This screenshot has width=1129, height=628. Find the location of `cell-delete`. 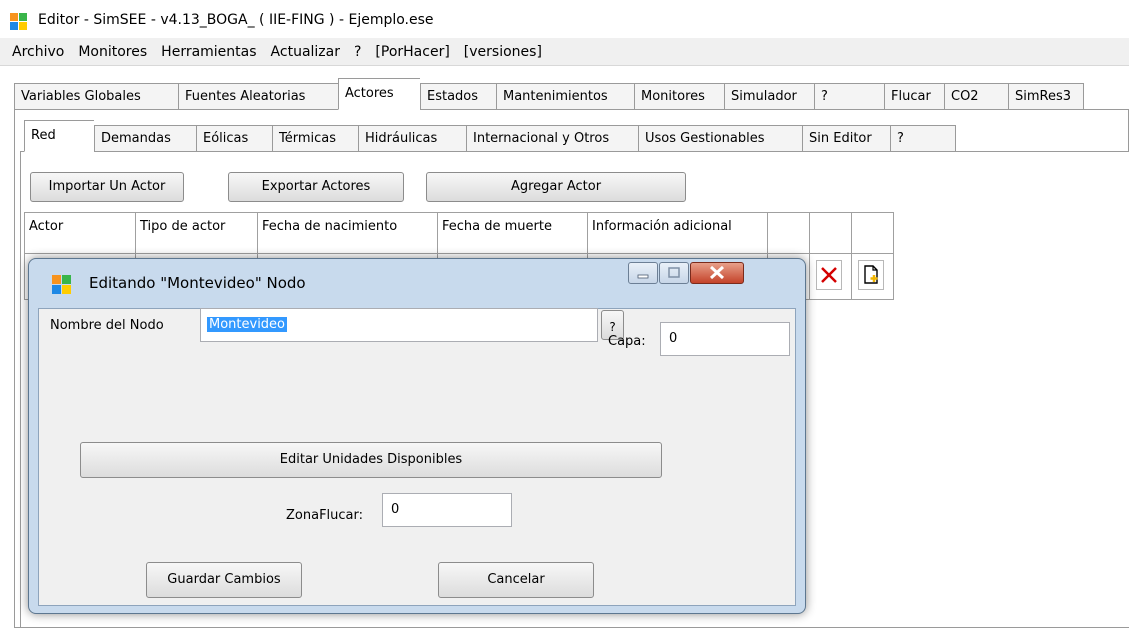

cell-delete is located at coordinates (831, 277).